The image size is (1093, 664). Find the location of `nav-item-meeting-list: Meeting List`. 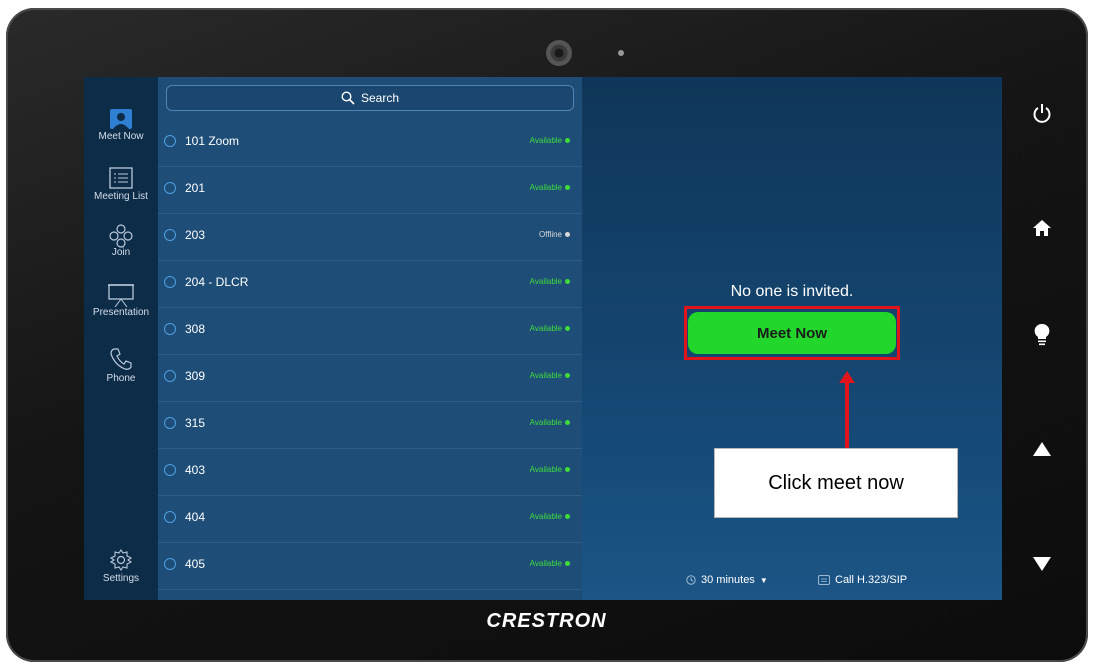

nav-item-meeting-list: Meeting List is located at coordinates (121, 184).